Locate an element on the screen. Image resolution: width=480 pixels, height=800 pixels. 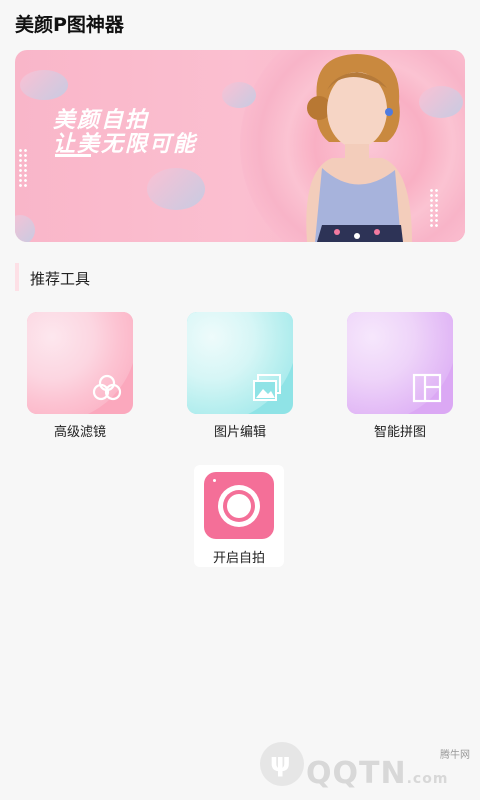
section-title: 推荐工具 is located at coordinates (60, 279).